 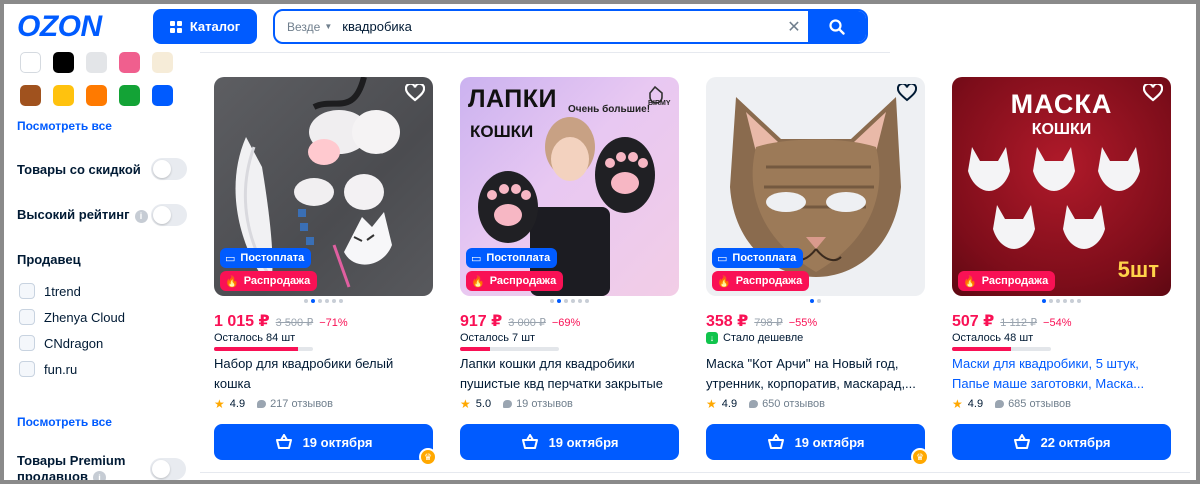 I want to click on arrow-down-icon: ↓, so click(x=712, y=338).